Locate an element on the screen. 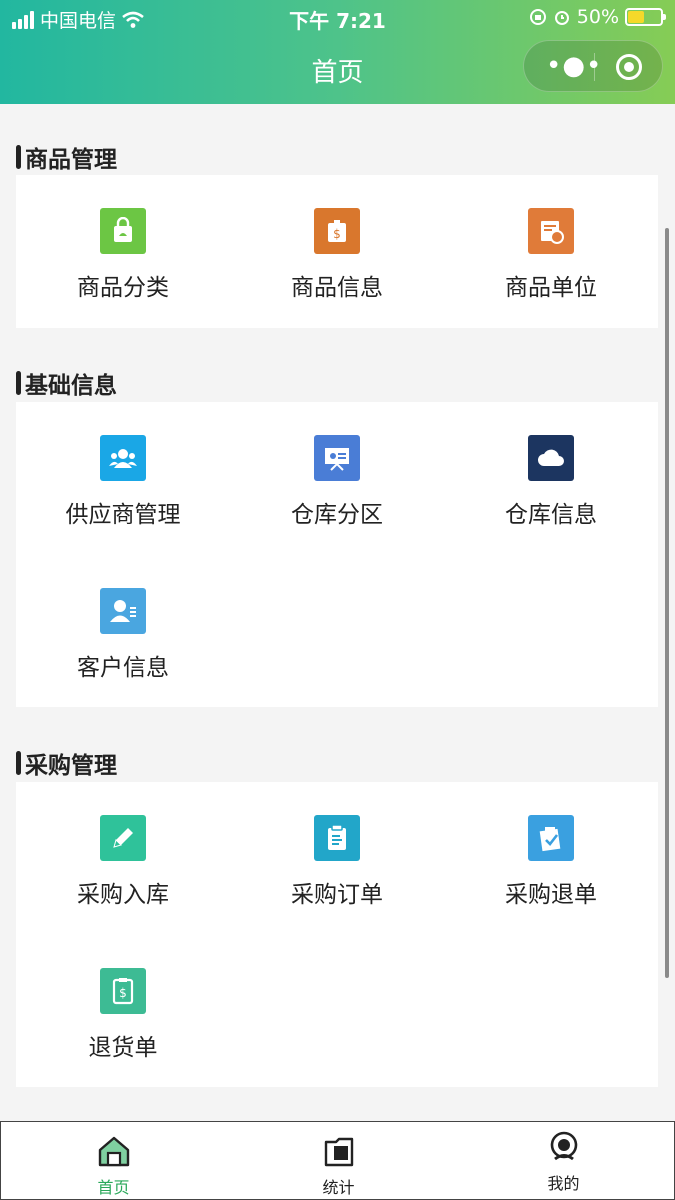 The width and height of the screenshot is (675, 1200). tab-mine: 我的 is located at coordinates (563, 1161).